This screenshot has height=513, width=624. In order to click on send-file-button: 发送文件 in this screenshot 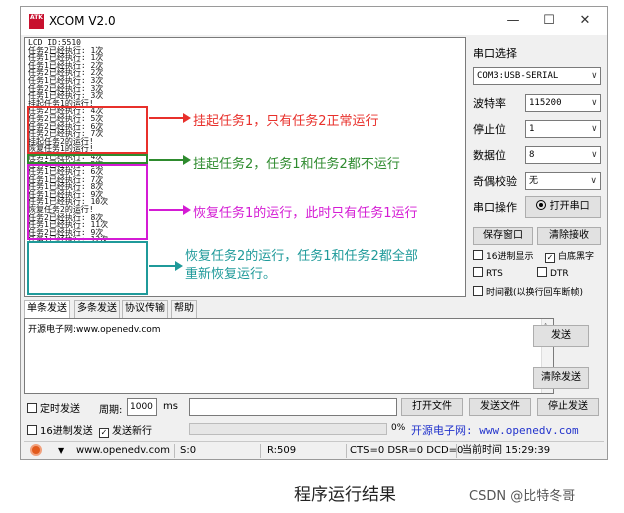, I will do `click(500, 407)`.